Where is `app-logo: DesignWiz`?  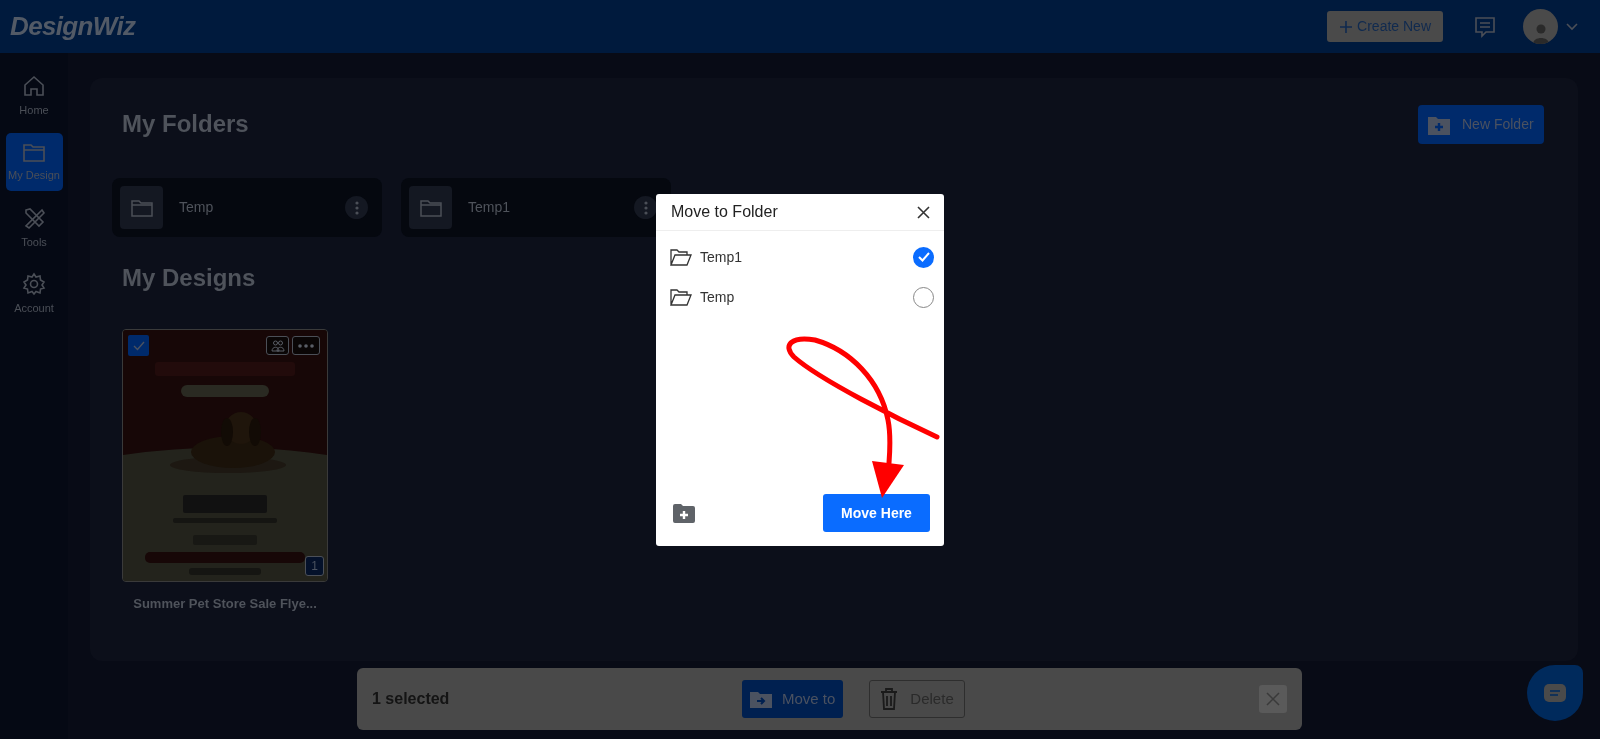 app-logo: DesignWiz is located at coordinates (73, 26).